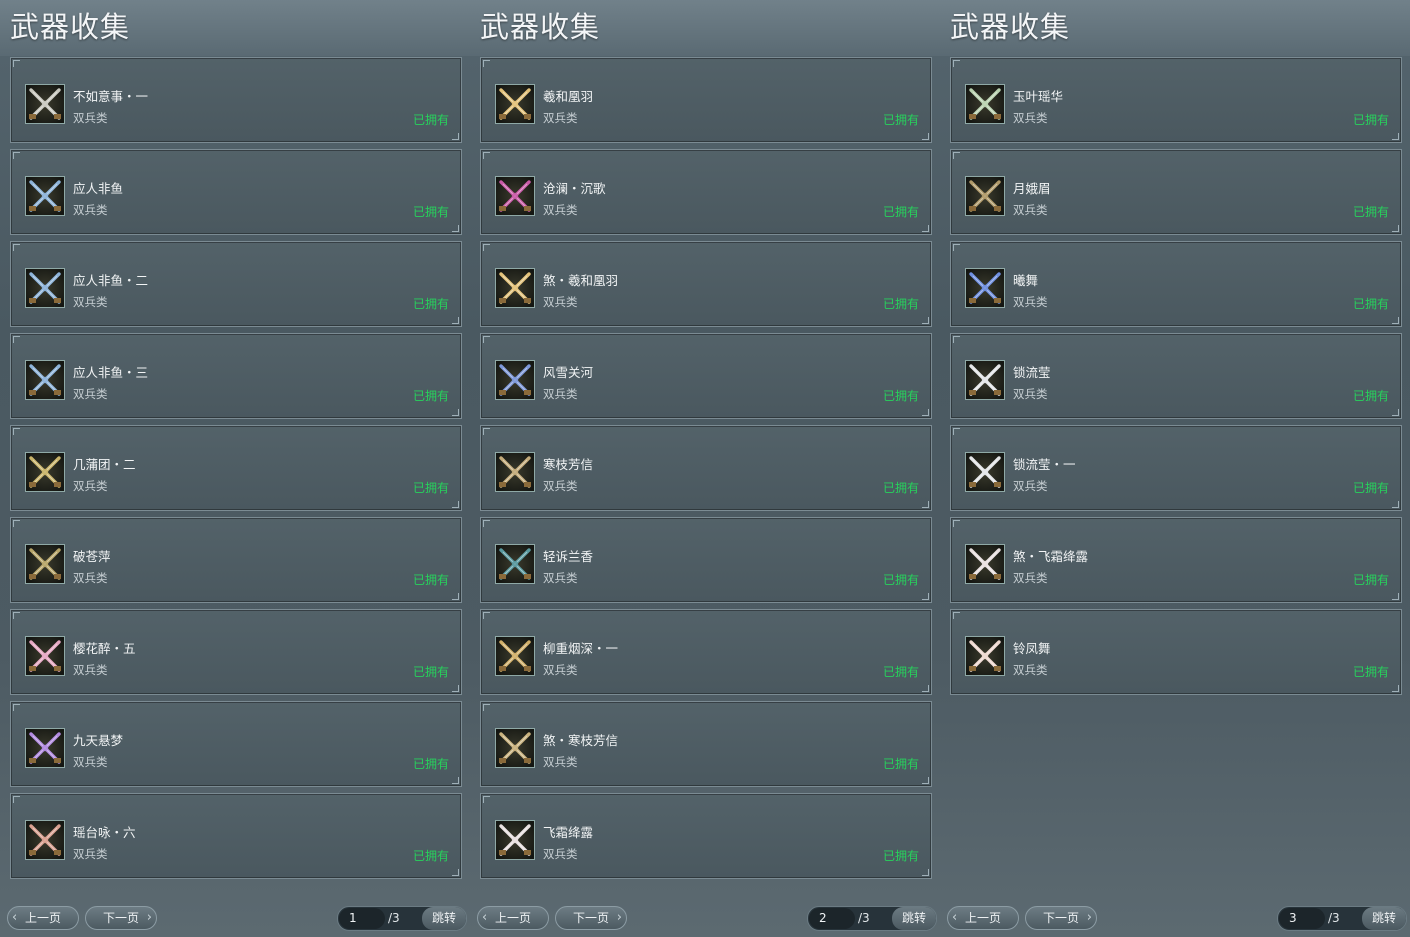 This screenshot has height=937, width=1410. I want to click on weapon-name: 月娥眉, so click(1032, 188).